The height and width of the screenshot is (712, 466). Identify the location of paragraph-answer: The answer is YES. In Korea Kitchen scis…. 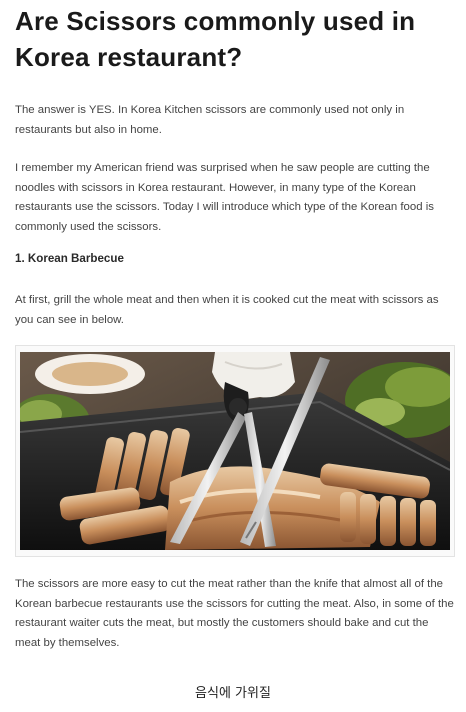
(210, 120).